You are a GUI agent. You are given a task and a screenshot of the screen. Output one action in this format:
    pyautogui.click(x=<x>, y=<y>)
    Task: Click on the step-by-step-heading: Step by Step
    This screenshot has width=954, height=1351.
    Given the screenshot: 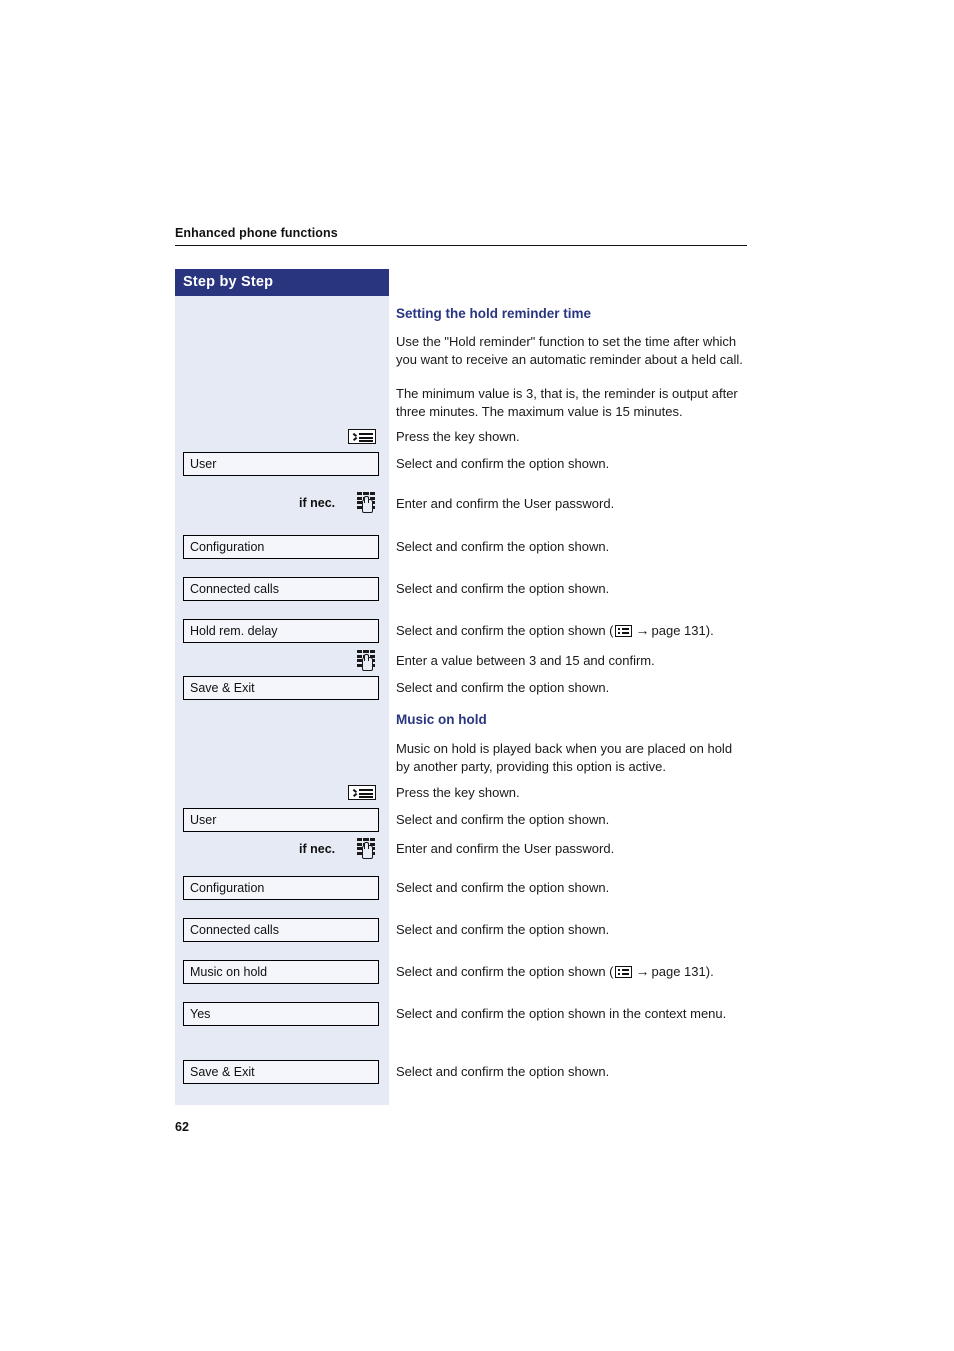 What is the action you would take?
    pyautogui.click(x=228, y=282)
    